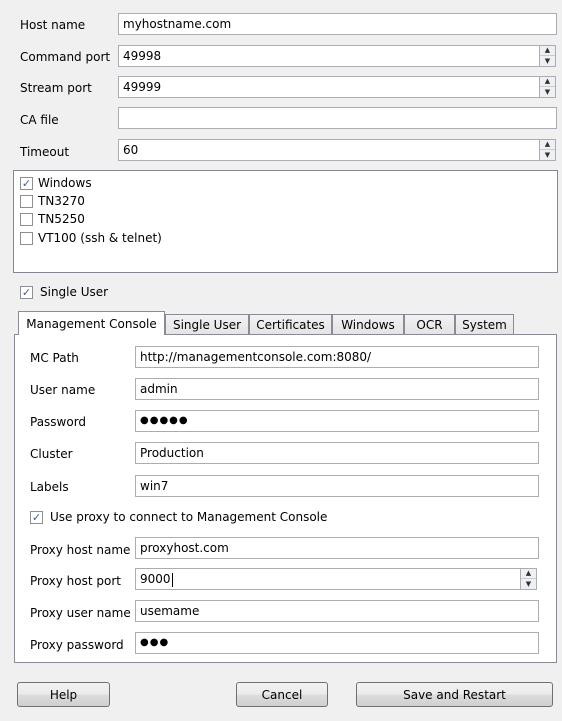 The height and width of the screenshot is (721, 562). I want to click on command-port-label: Command port, so click(65, 57).